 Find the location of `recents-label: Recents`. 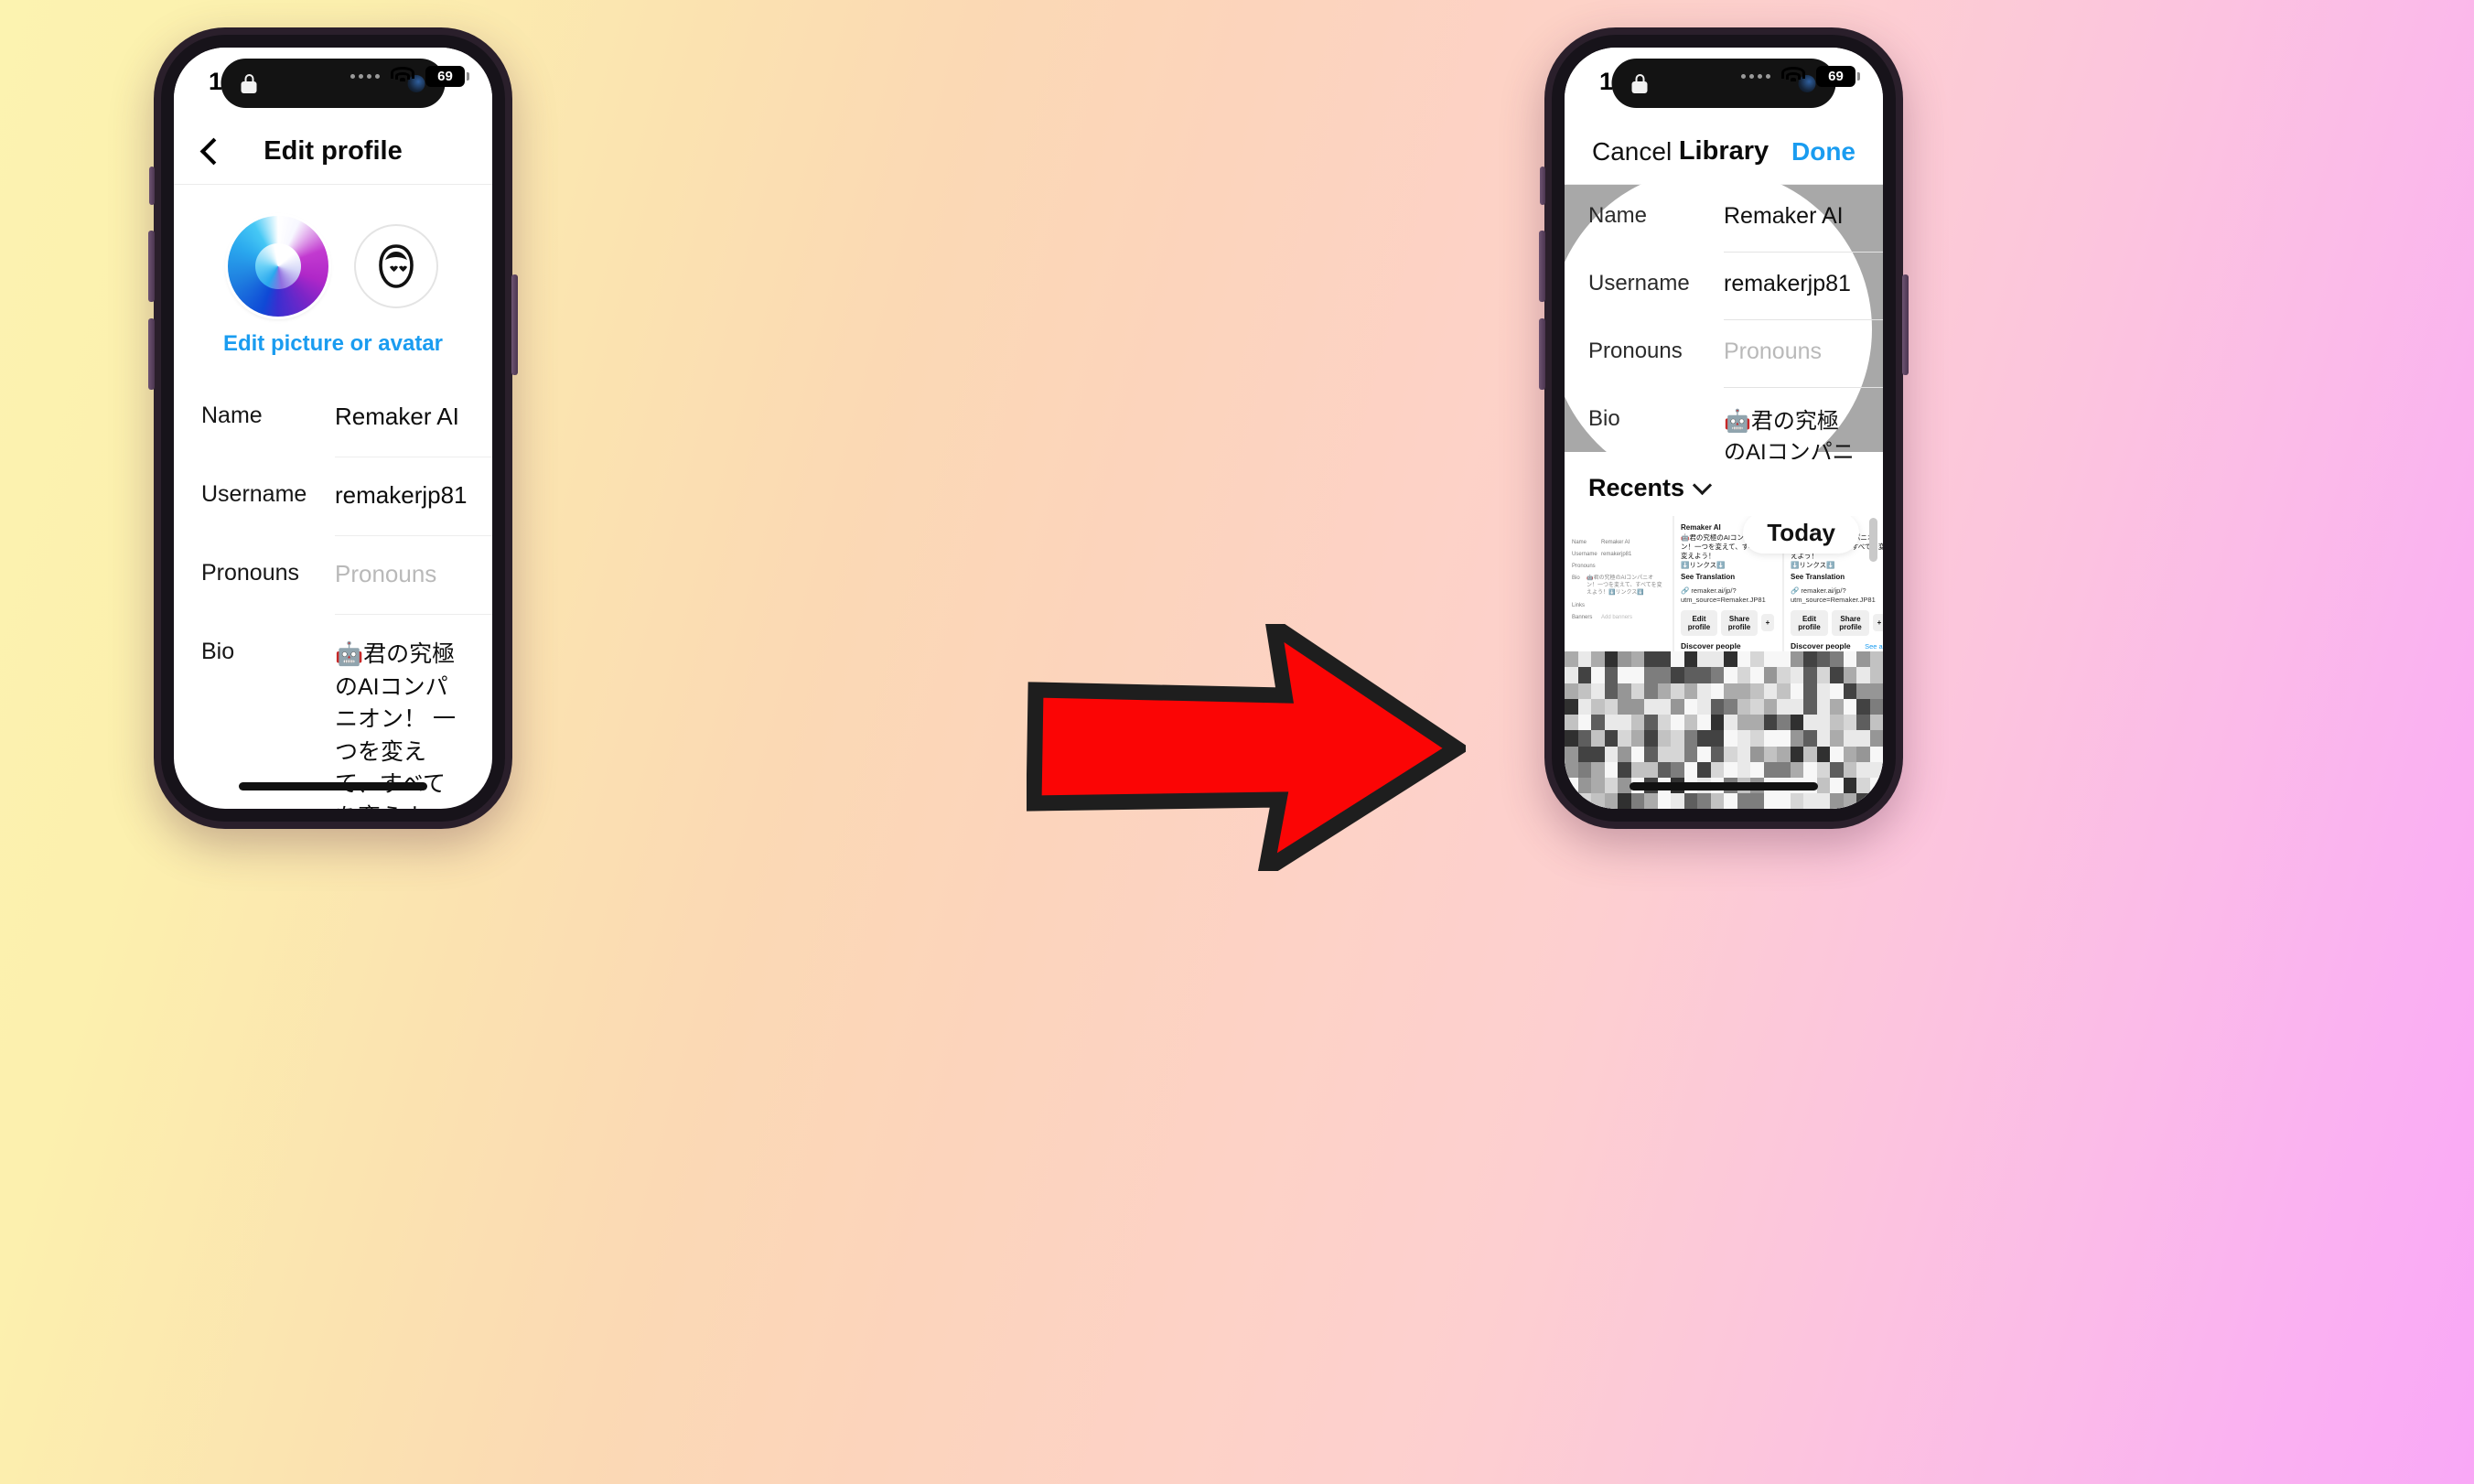

recents-label: Recents is located at coordinates (1636, 487).